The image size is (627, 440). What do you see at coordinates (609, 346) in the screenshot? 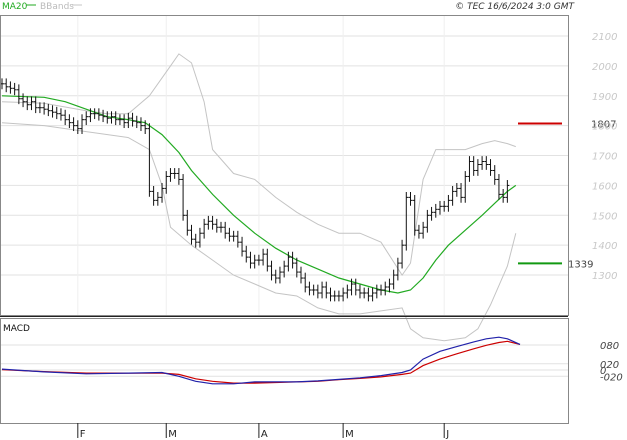
I see `macd-tick-label: 080` at bounding box center [609, 346].